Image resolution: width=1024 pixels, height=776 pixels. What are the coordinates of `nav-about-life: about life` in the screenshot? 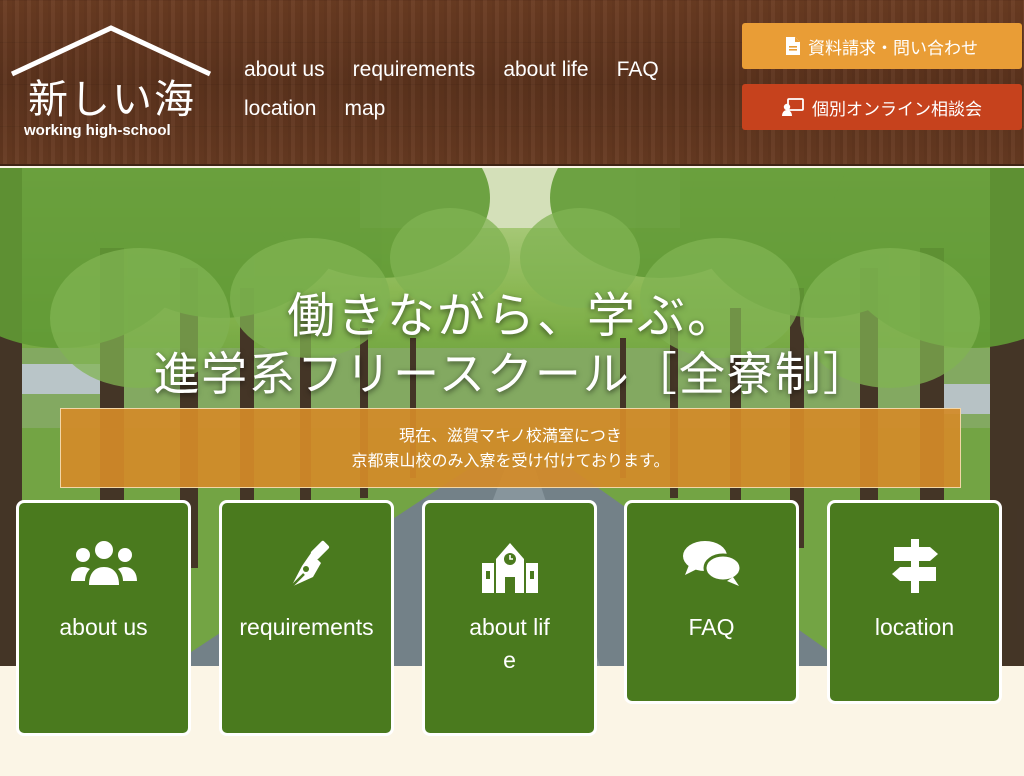 It's located at (545, 69).